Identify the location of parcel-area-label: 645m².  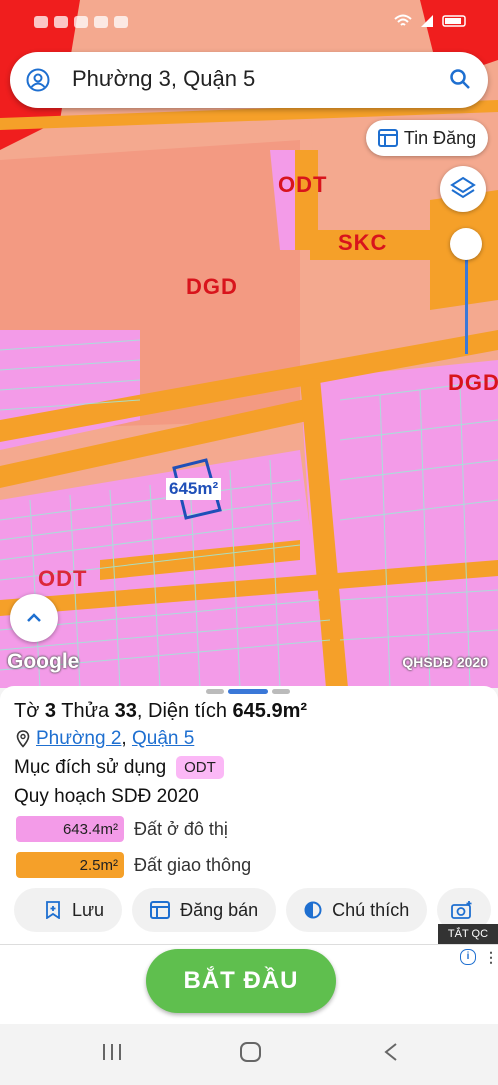
(194, 489).